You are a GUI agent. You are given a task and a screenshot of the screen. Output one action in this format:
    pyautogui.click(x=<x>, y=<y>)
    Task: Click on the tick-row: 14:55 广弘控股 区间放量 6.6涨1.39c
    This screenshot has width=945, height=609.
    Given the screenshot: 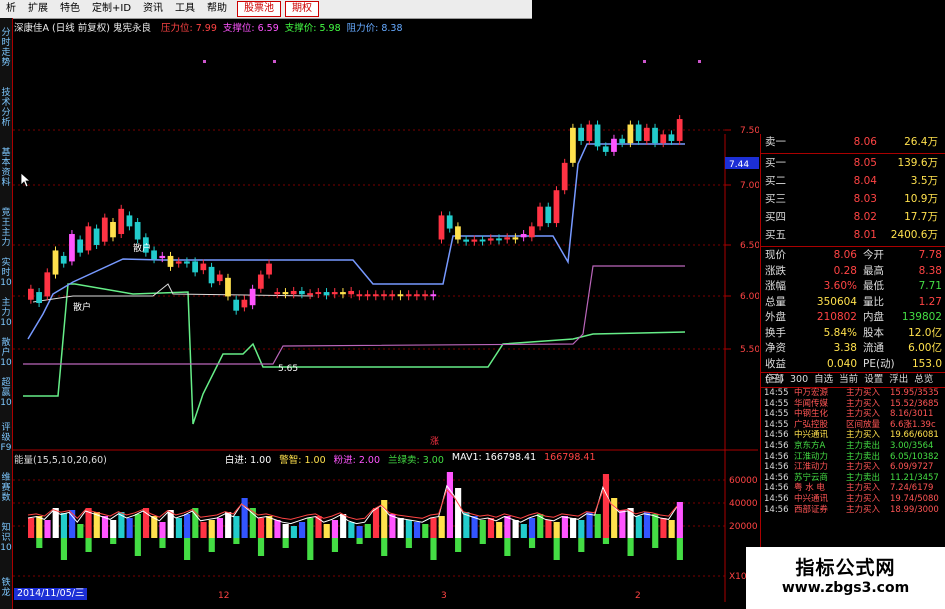 What is the action you would take?
    pyautogui.click(x=853, y=425)
    